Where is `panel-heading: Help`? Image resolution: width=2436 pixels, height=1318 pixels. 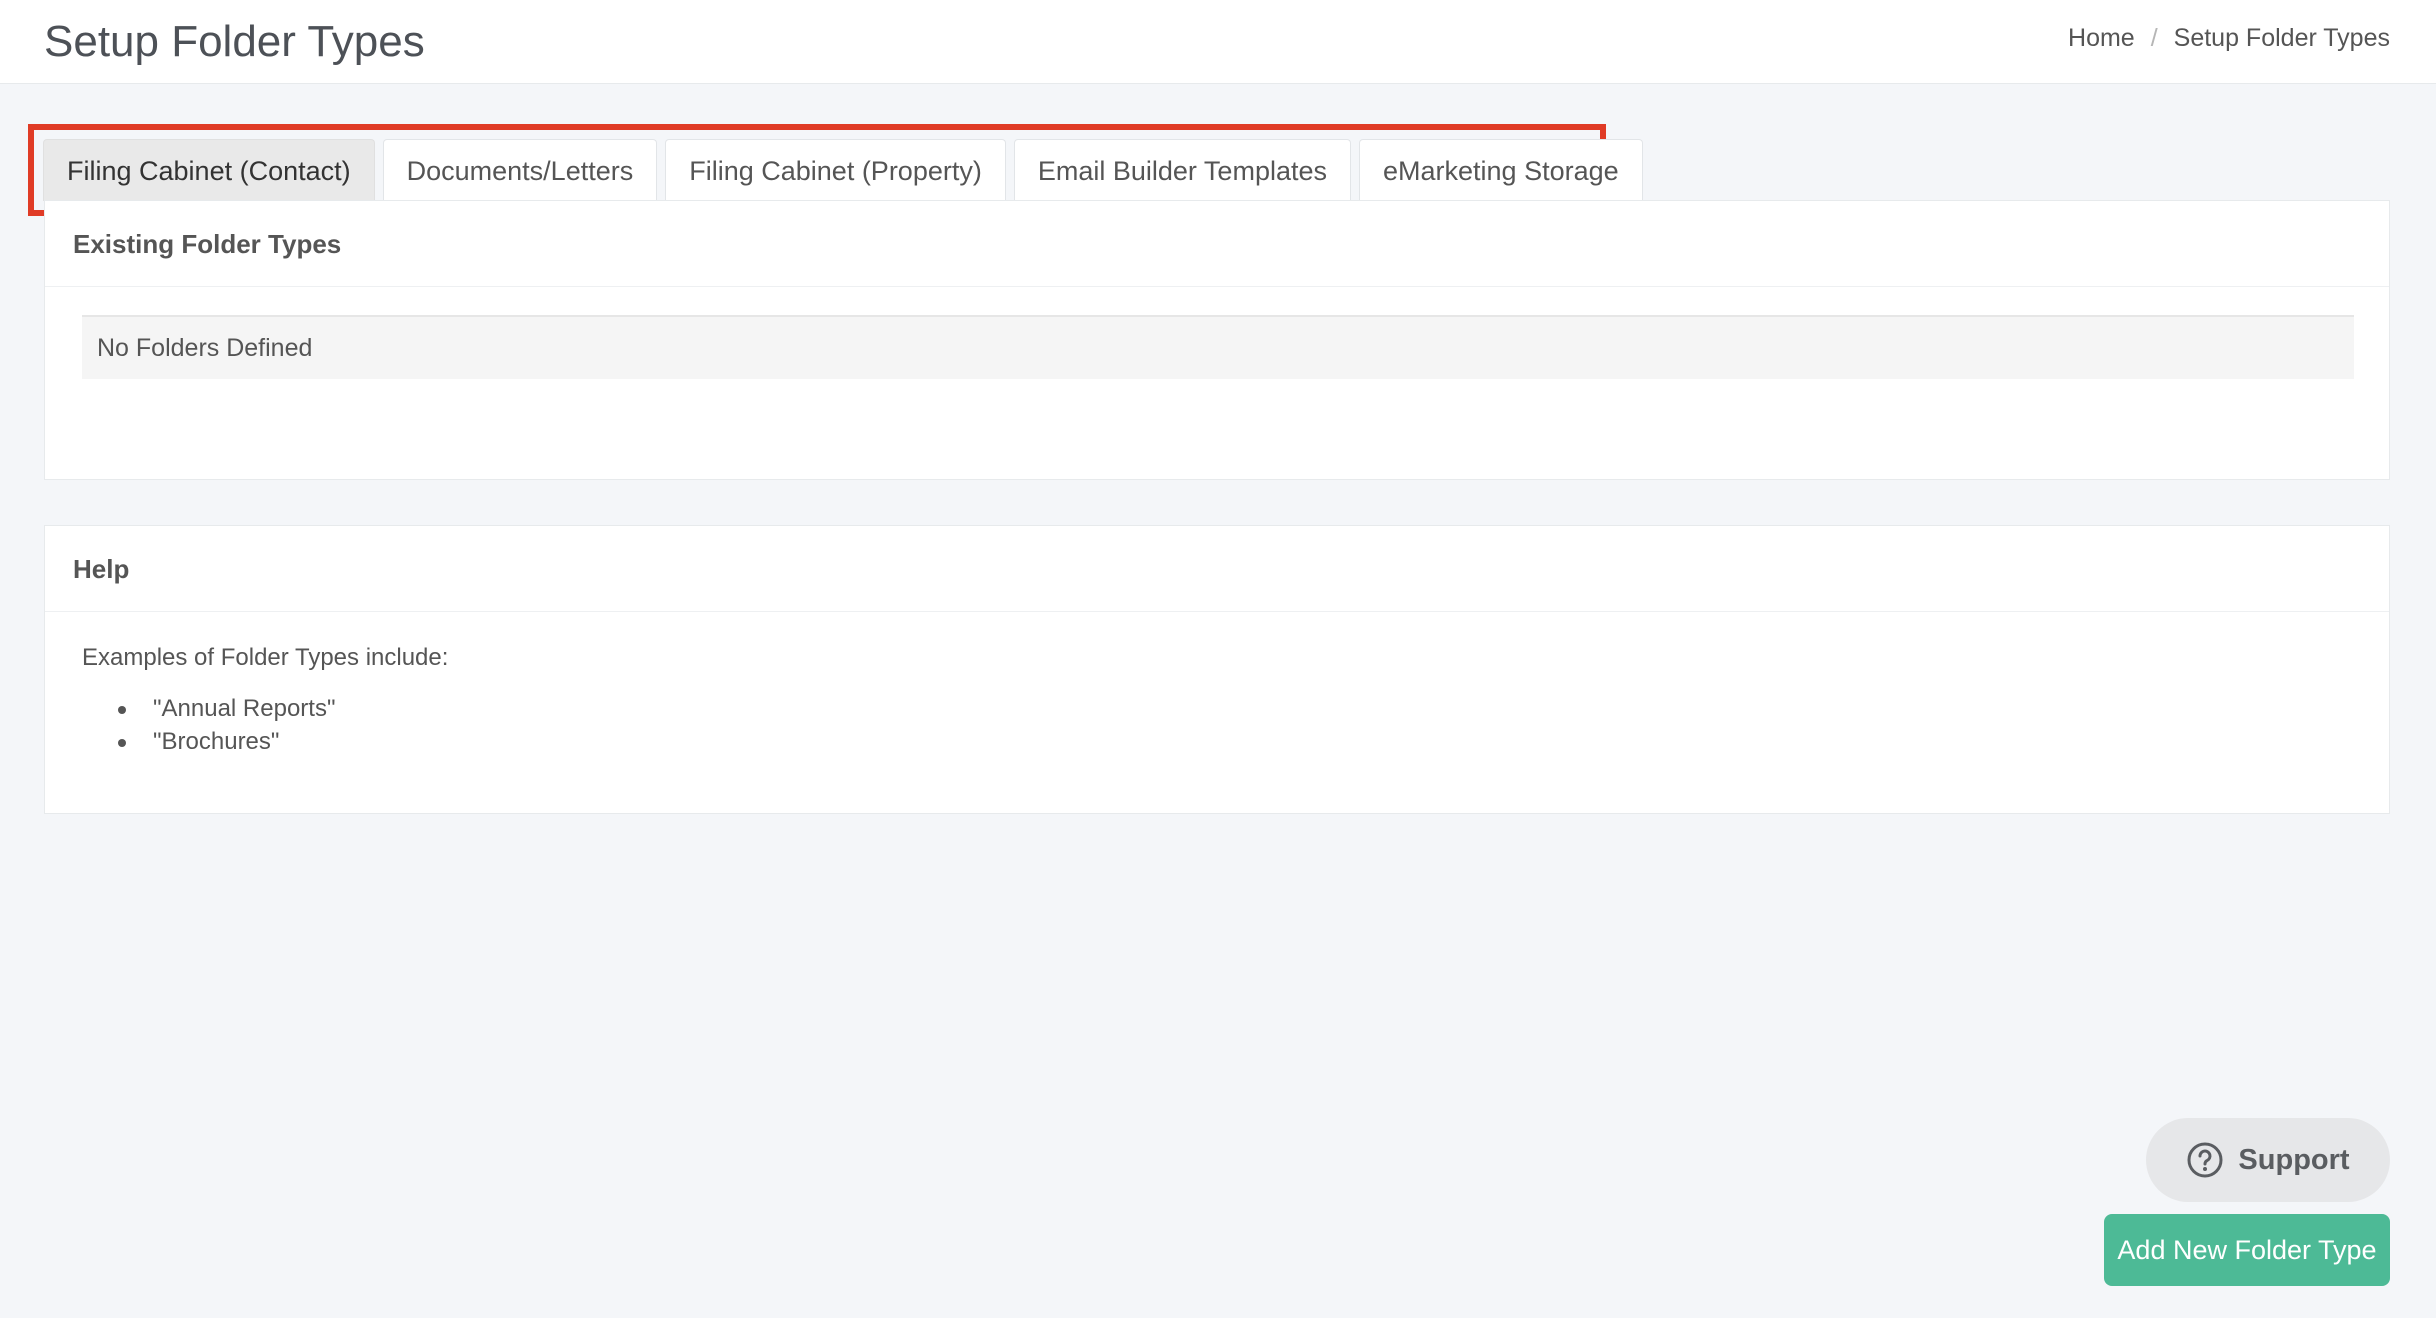
panel-heading: Help is located at coordinates (1217, 569).